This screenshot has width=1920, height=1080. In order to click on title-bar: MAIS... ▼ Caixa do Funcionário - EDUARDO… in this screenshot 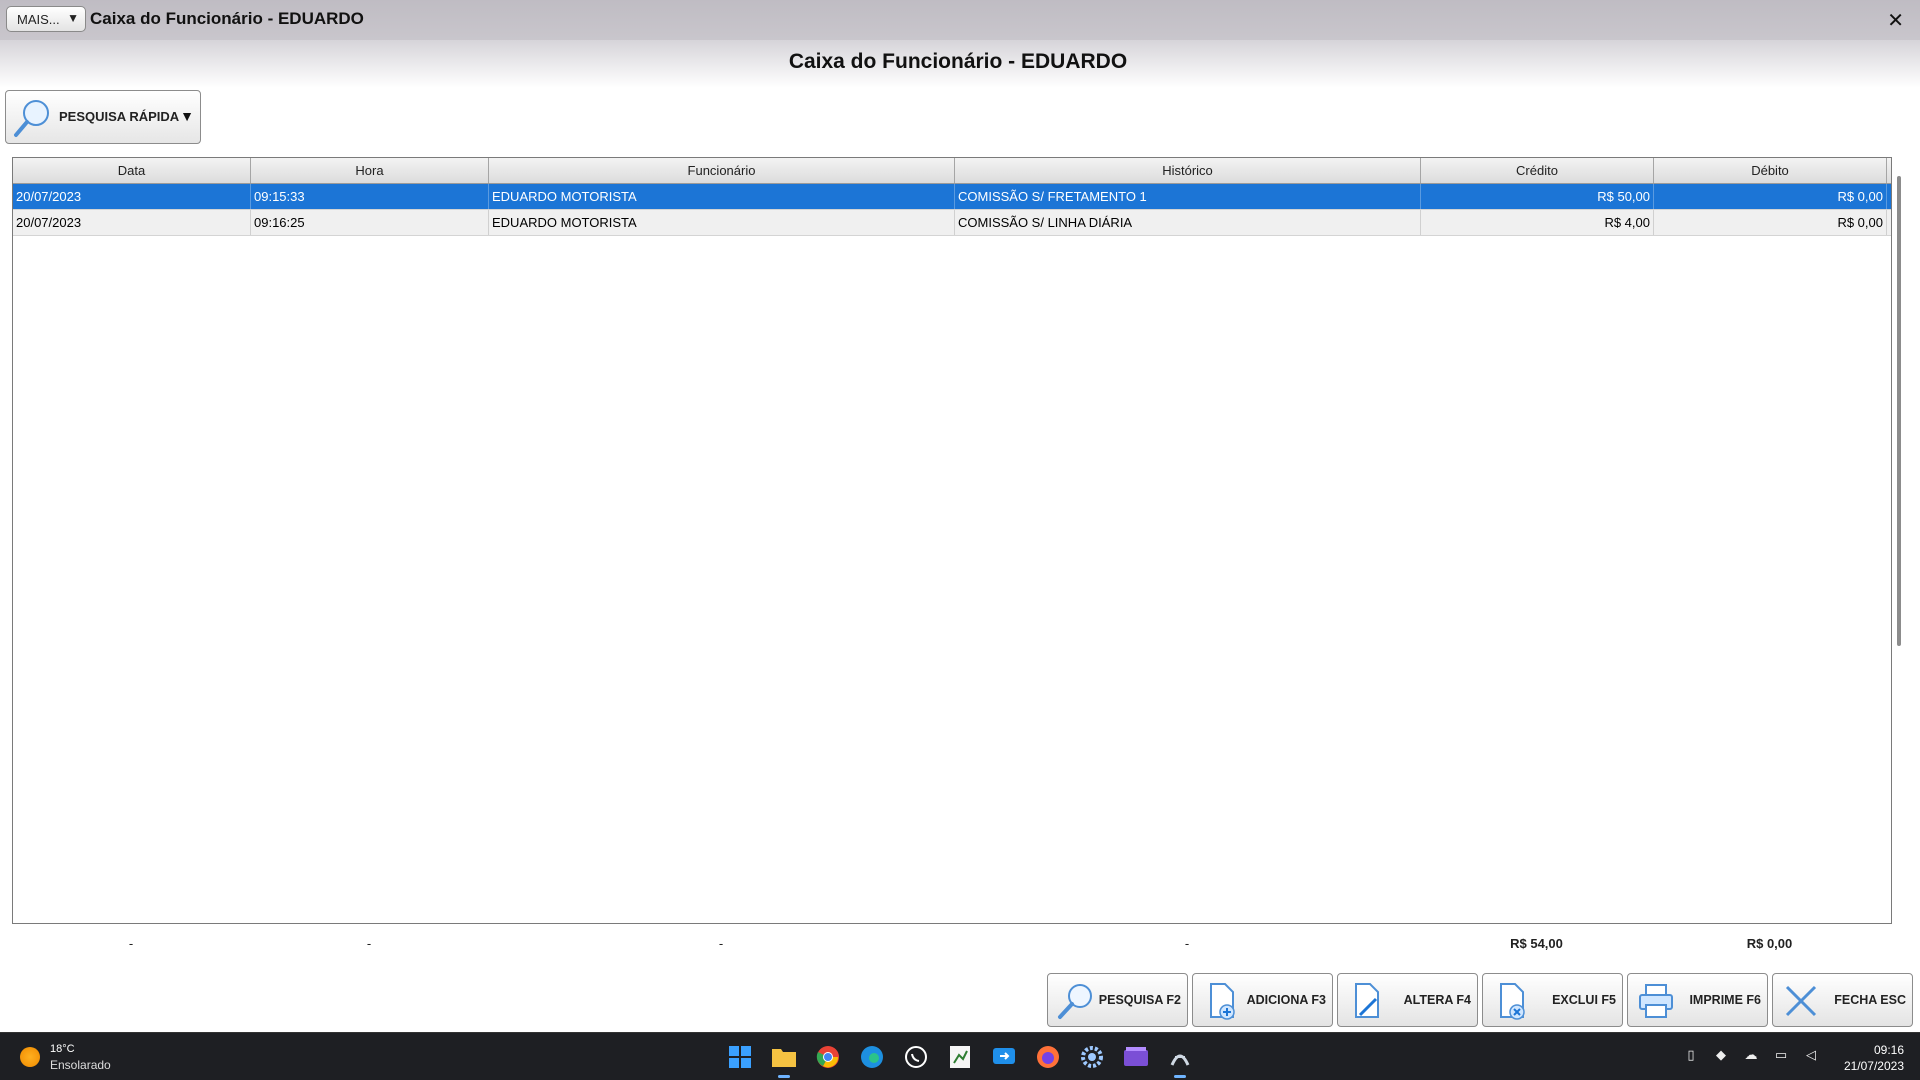, I will do `click(960, 20)`.